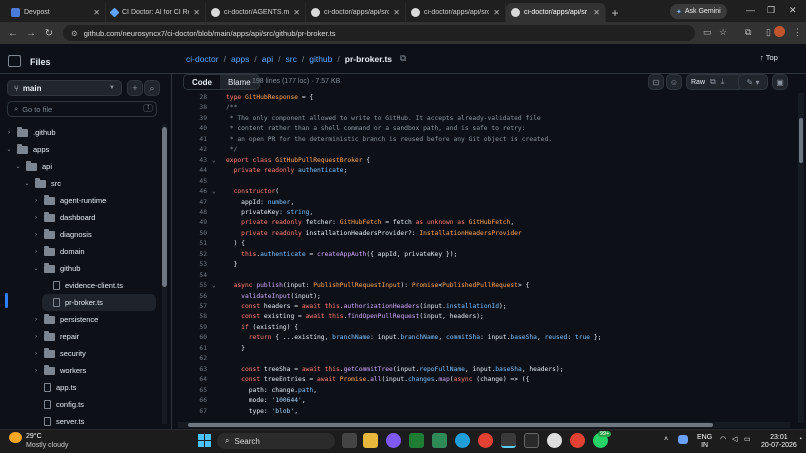 The image size is (806, 453). Describe the element at coordinates (723, 440) in the screenshot. I see `wifi-icon: ◠` at that location.